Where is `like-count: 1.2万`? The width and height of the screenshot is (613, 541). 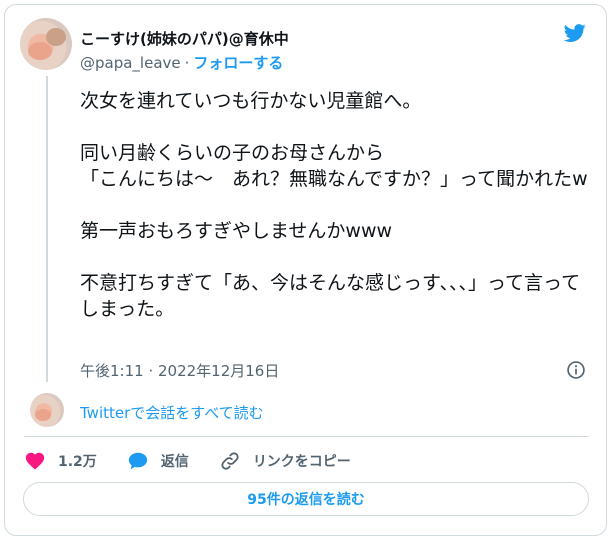 like-count: 1.2万 is located at coordinates (77, 462).